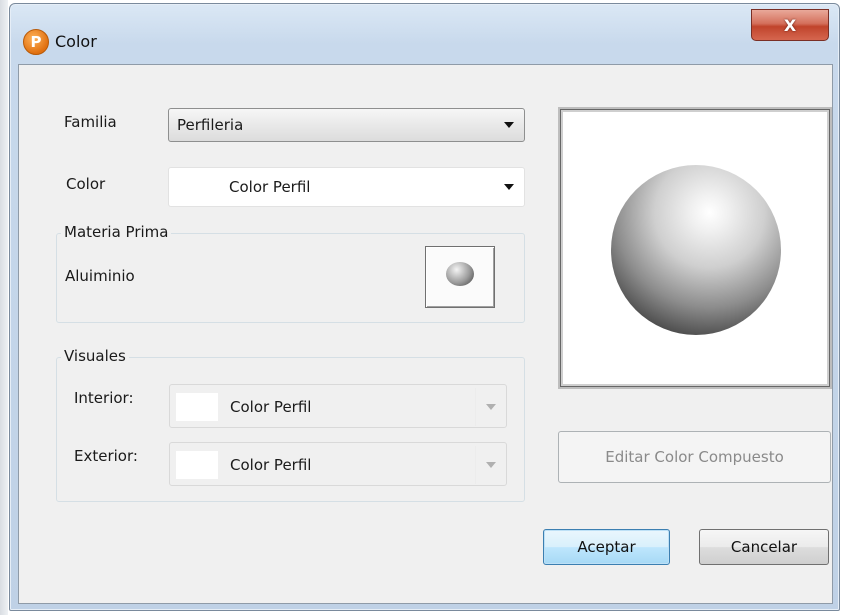  What do you see at coordinates (271, 407) in the screenshot?
I see `interior-select-value: Color Perfil` at bounding box center [271, 407].